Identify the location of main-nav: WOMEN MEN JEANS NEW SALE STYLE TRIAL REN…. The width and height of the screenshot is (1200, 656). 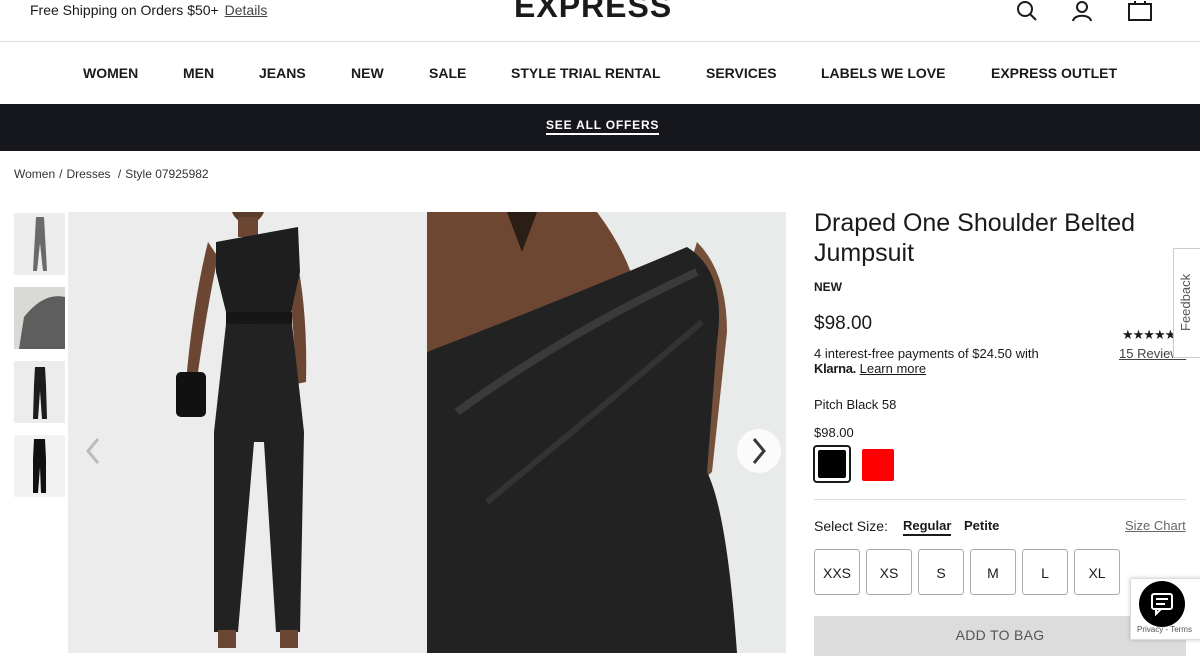
(600, 73).